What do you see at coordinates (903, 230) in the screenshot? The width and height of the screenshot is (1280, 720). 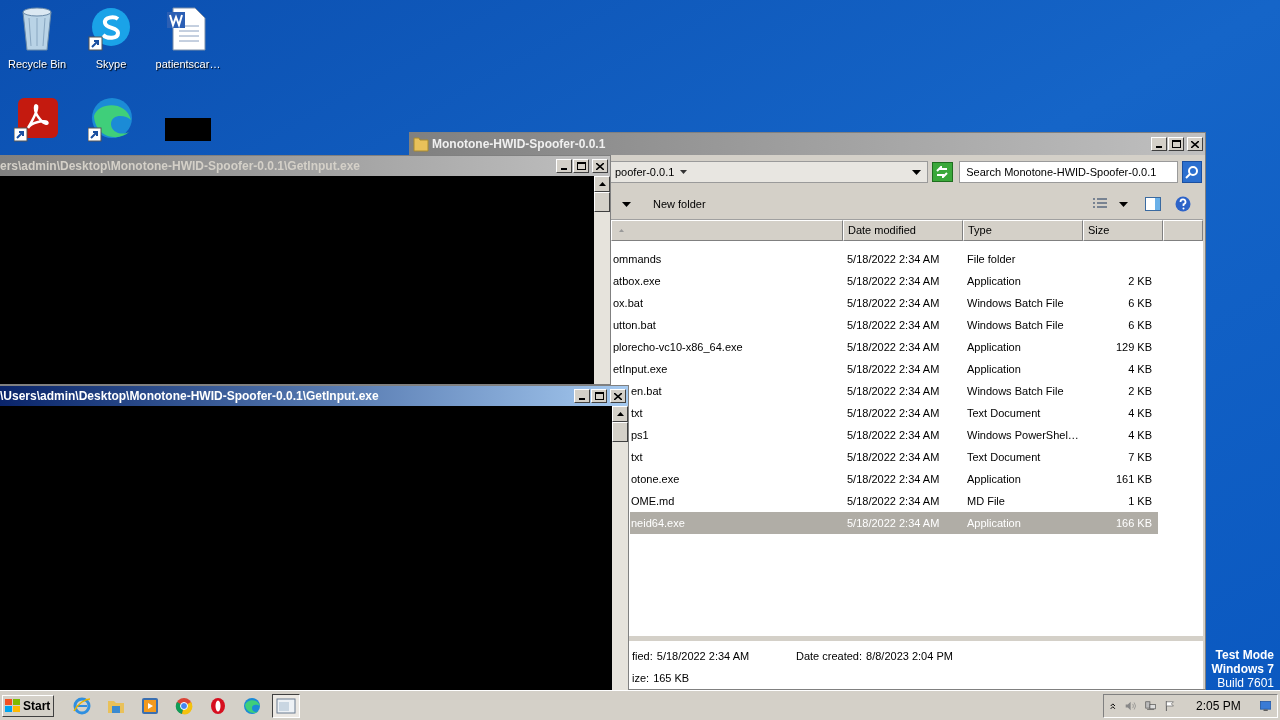 I see `column-header: Date modified` at bounding box center [903, 230].